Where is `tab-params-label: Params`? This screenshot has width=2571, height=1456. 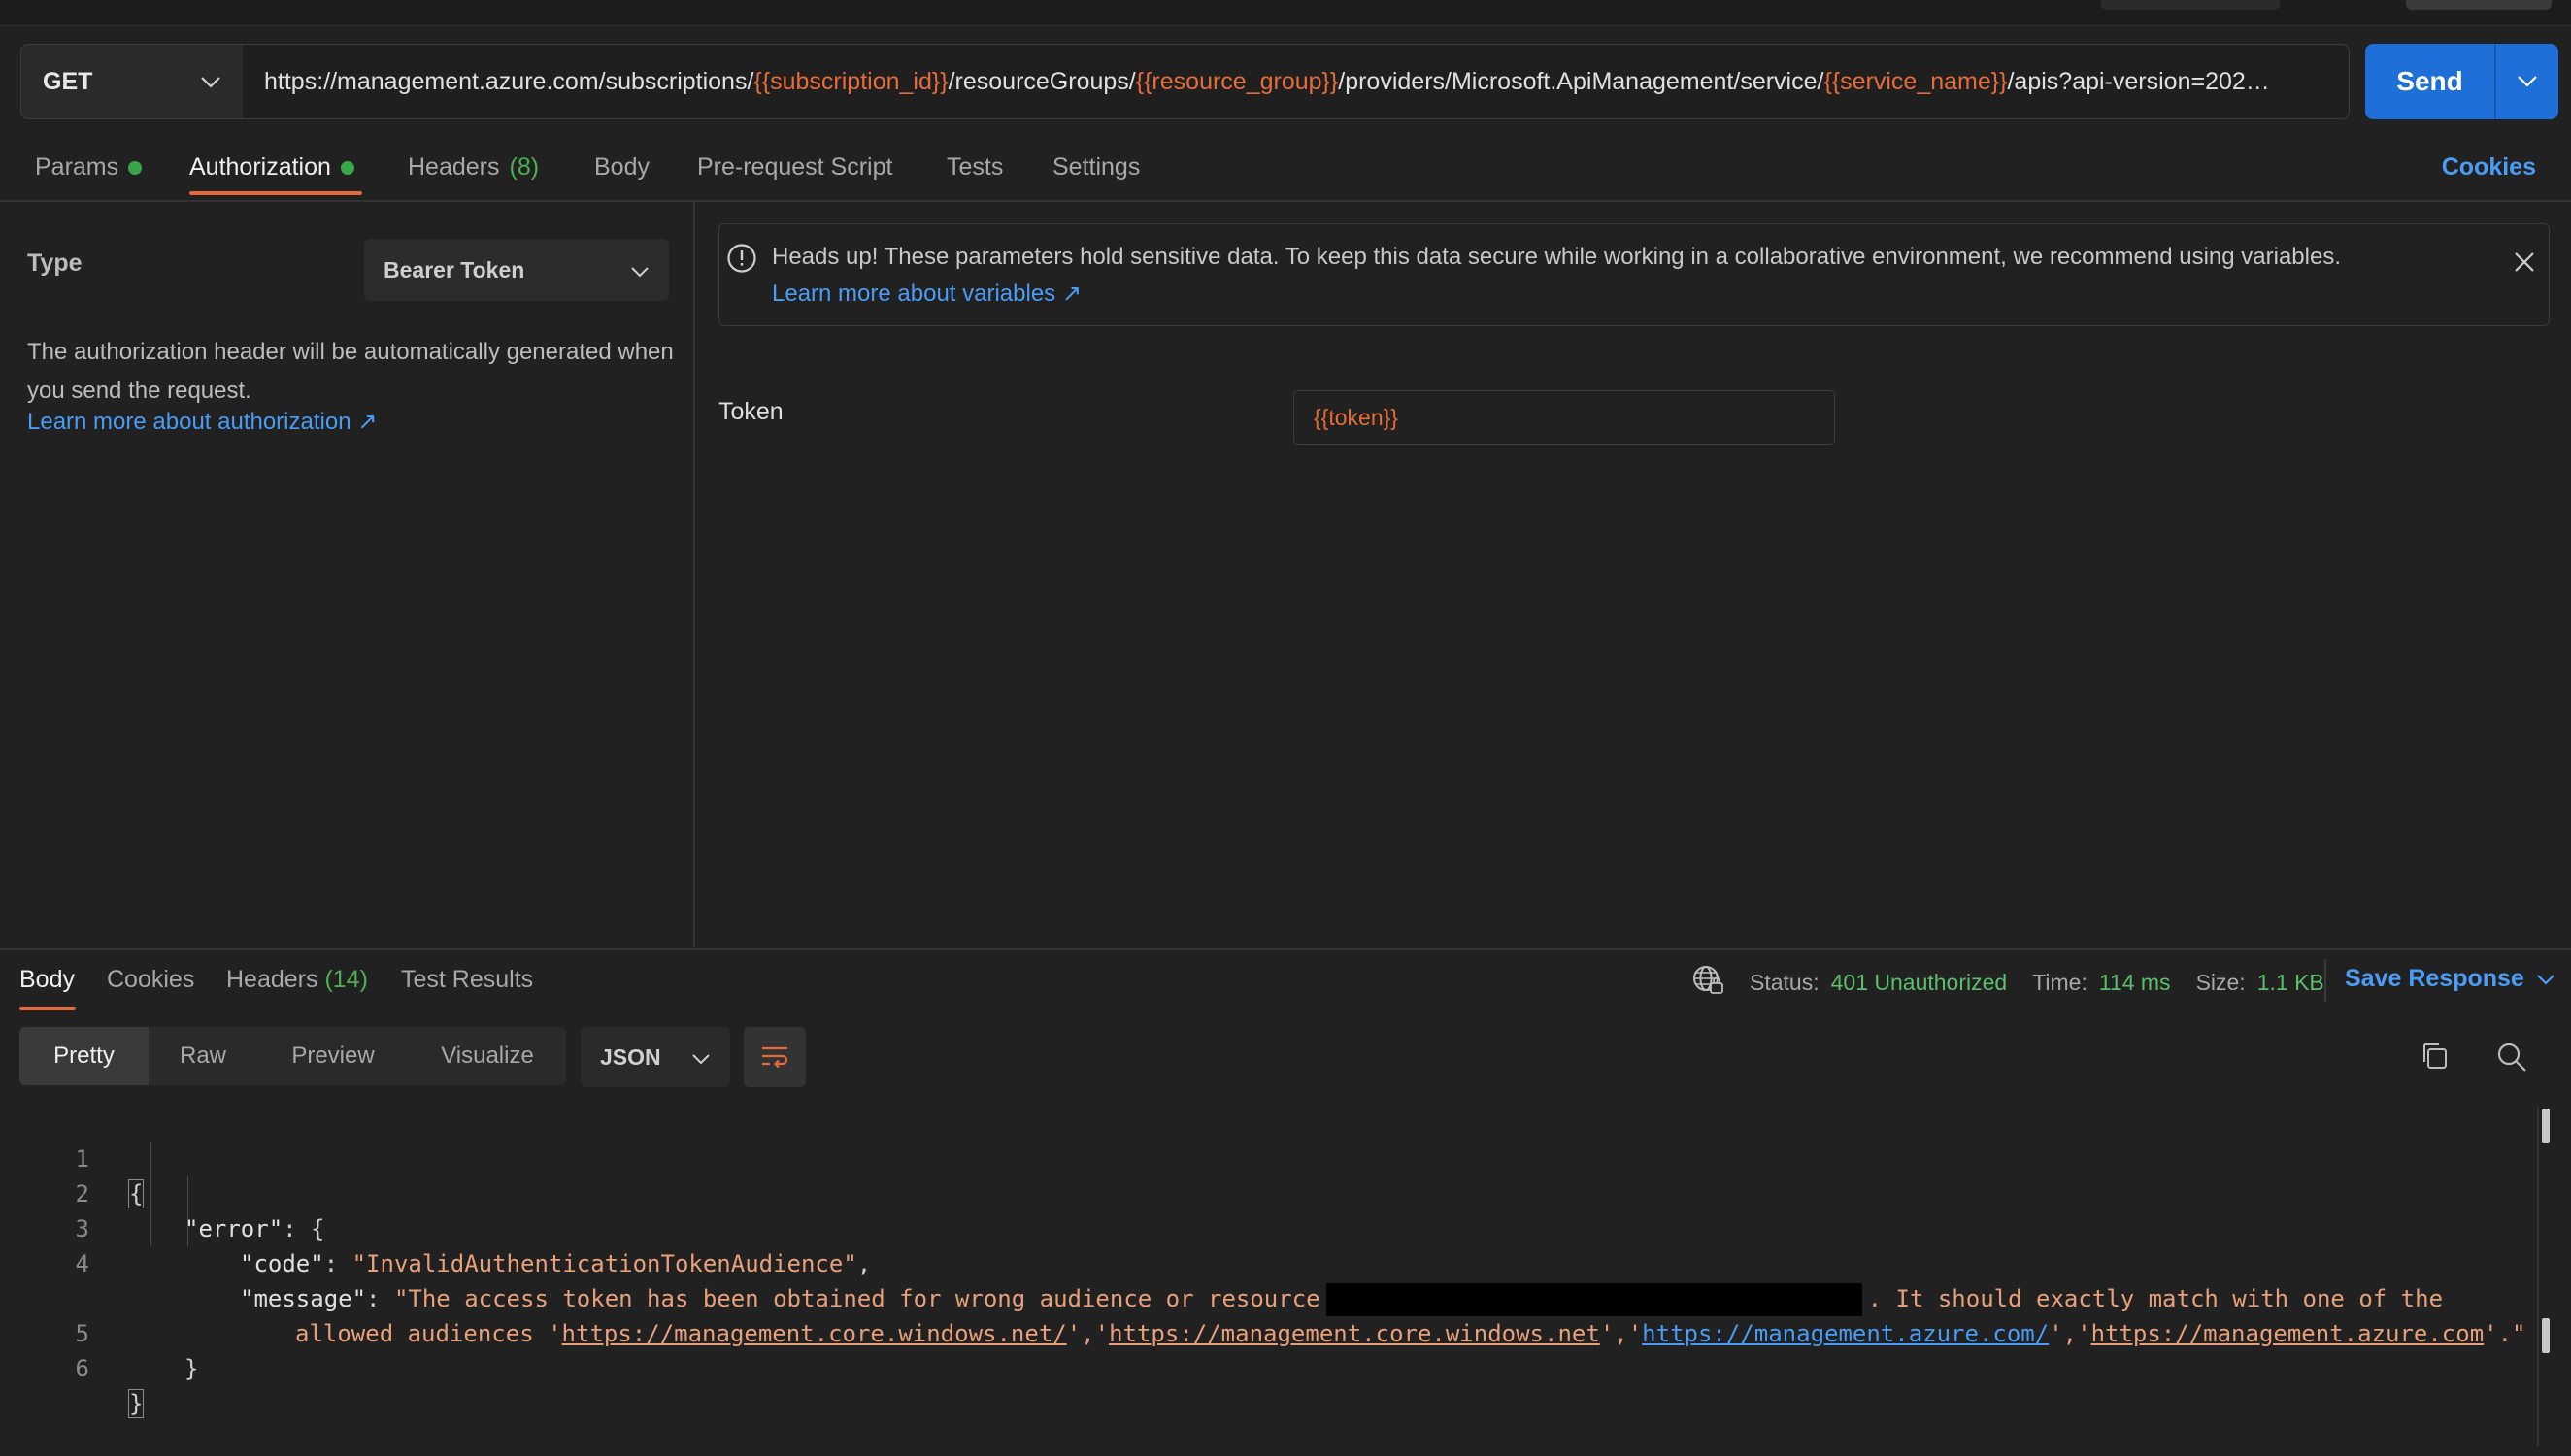 tab-params-label: Params is located at coordinates (77, 167).